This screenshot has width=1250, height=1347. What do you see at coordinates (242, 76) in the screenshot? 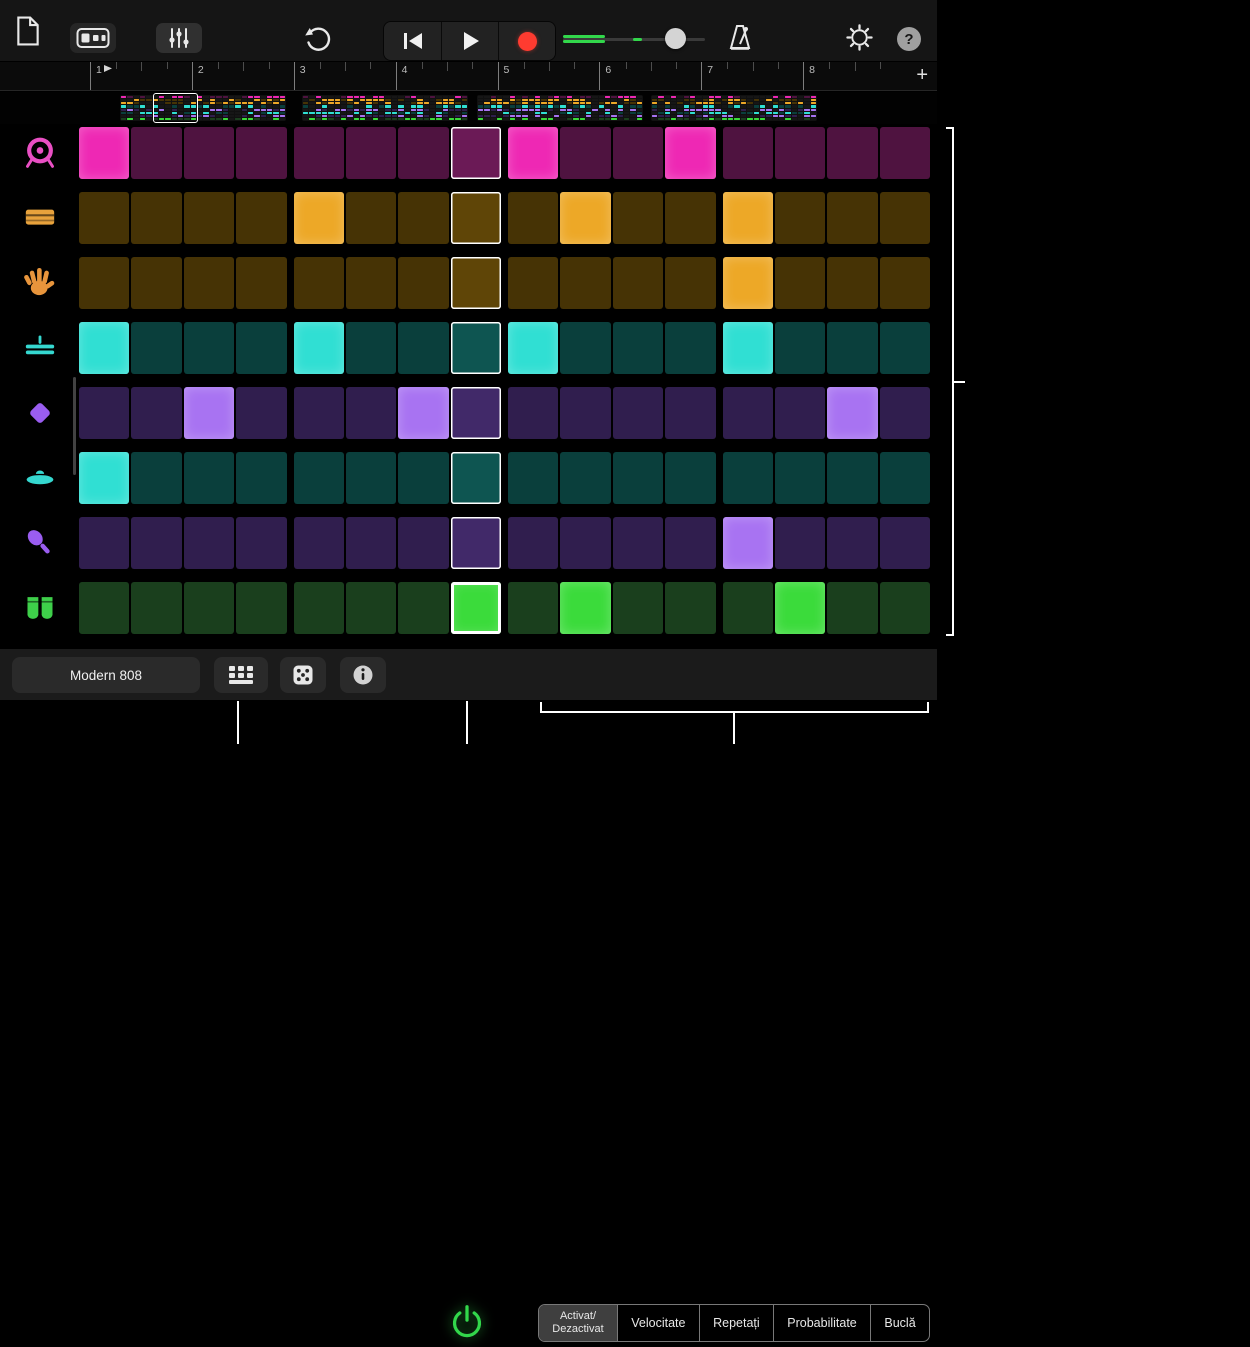
I see `ruler-beat-2: 2` at bounding box center [242, 76].